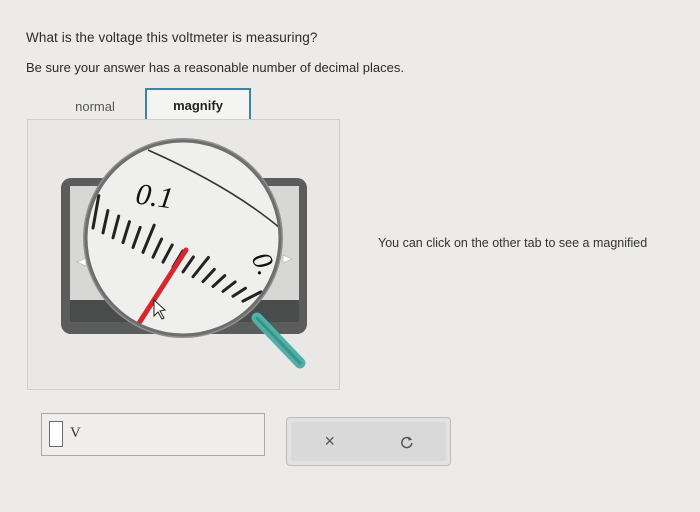 The height and width of the screenshot is (512, 700). What do you see at coordinates (75, 433) in the screenshot?
I see `unit-label: V` at bounding box center [75, 433].